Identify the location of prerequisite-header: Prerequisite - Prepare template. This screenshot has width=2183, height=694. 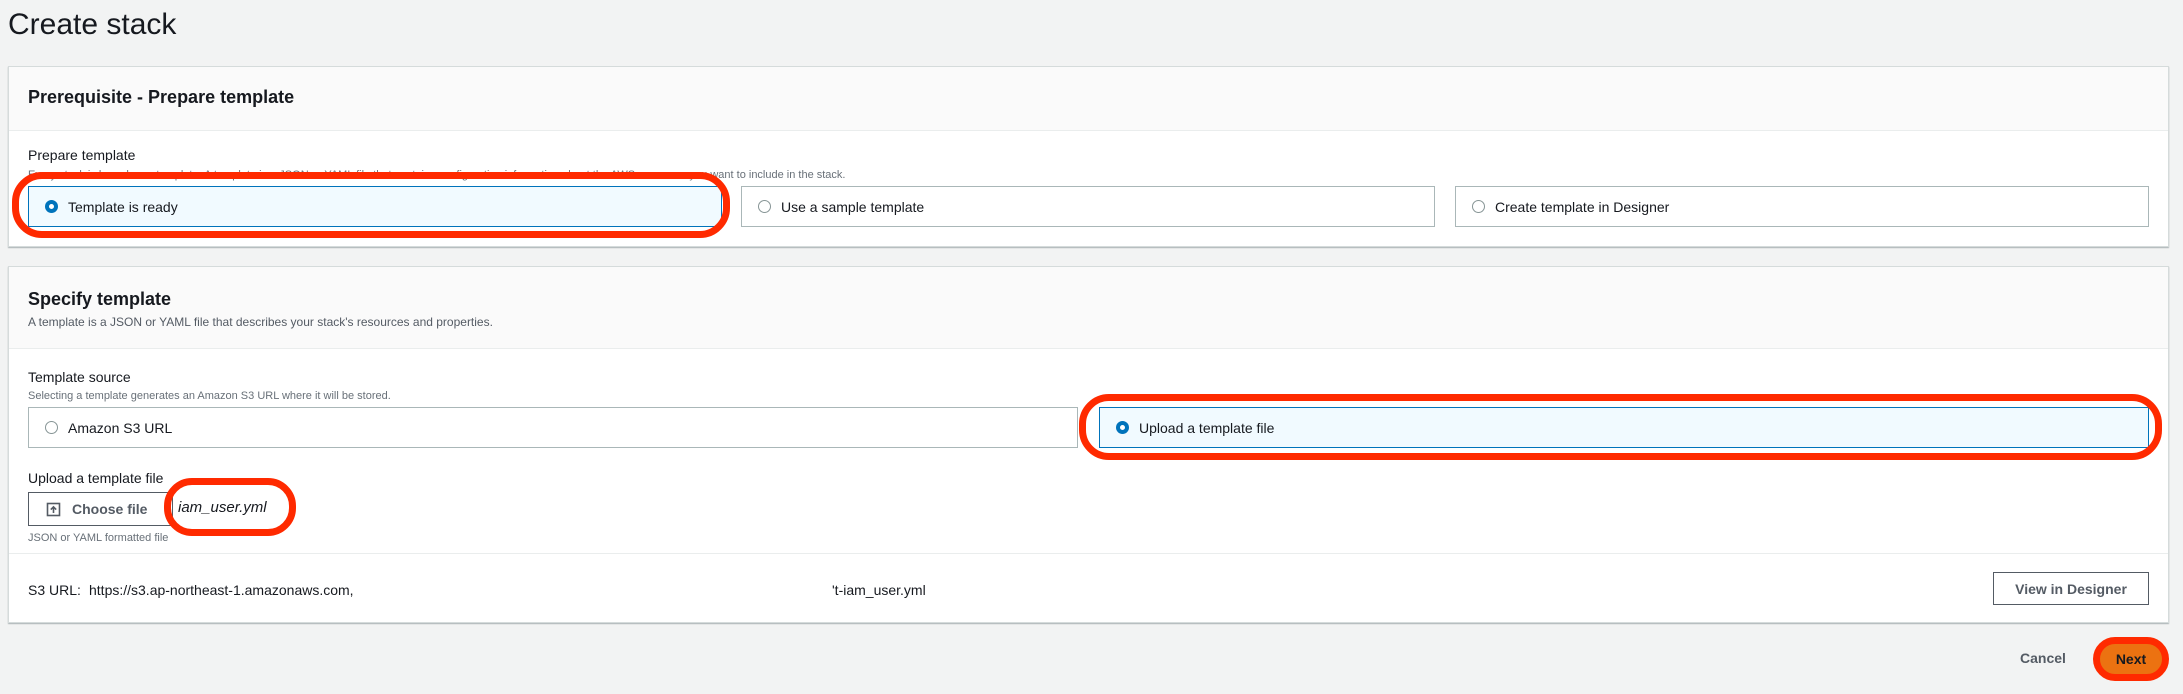
(1088, 99).